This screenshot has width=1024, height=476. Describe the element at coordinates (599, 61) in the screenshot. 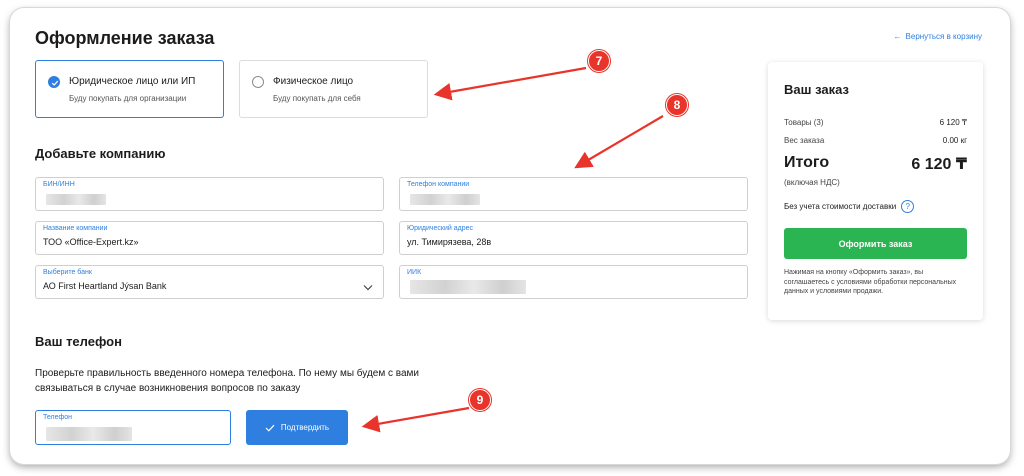

I see `annotation-badge-7: 7` at that location.